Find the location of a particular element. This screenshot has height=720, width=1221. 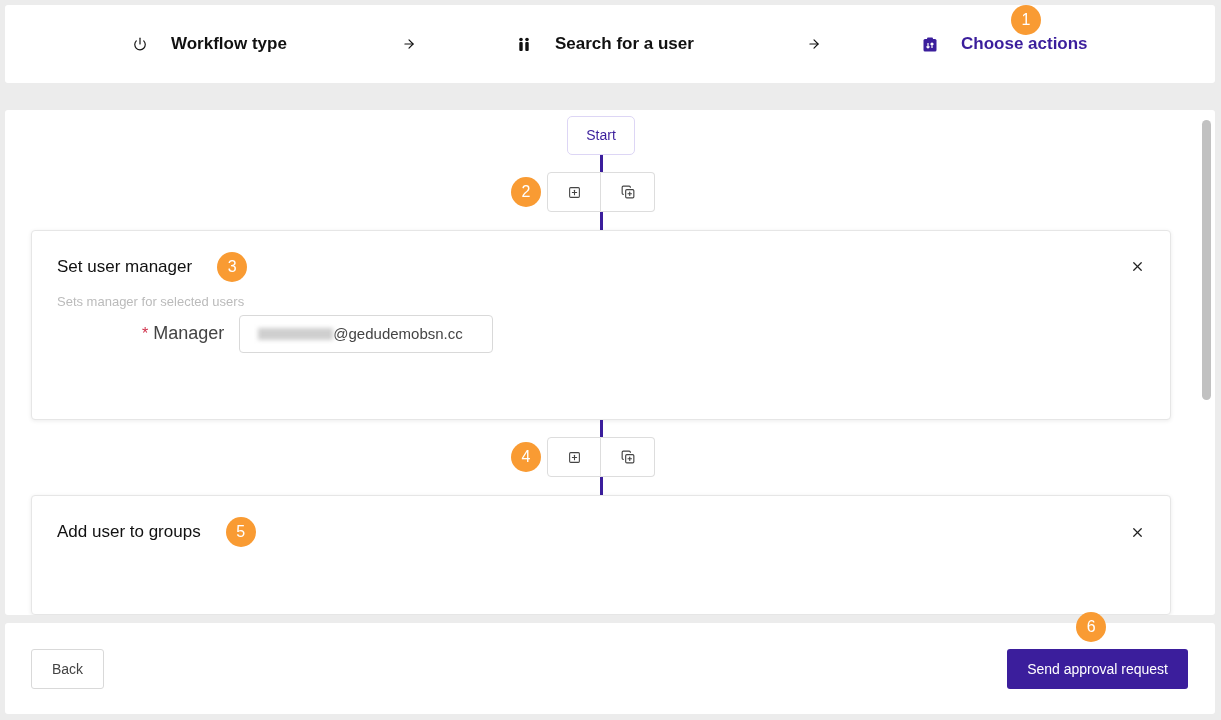

clipboard-icon is located at coordinates (930, 44).